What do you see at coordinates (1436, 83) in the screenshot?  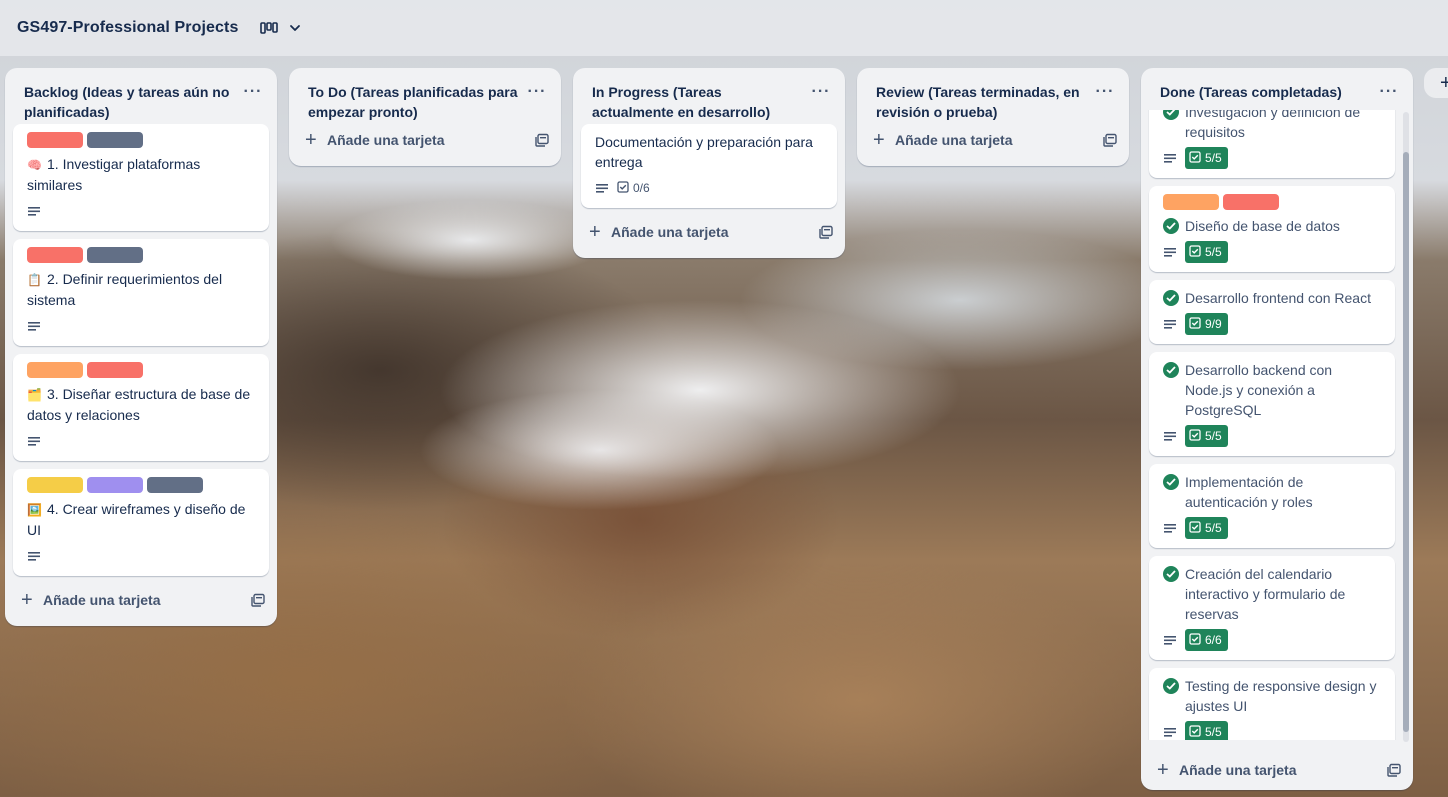 I see `add-list-button: +` at bounding box center [1436, 83].